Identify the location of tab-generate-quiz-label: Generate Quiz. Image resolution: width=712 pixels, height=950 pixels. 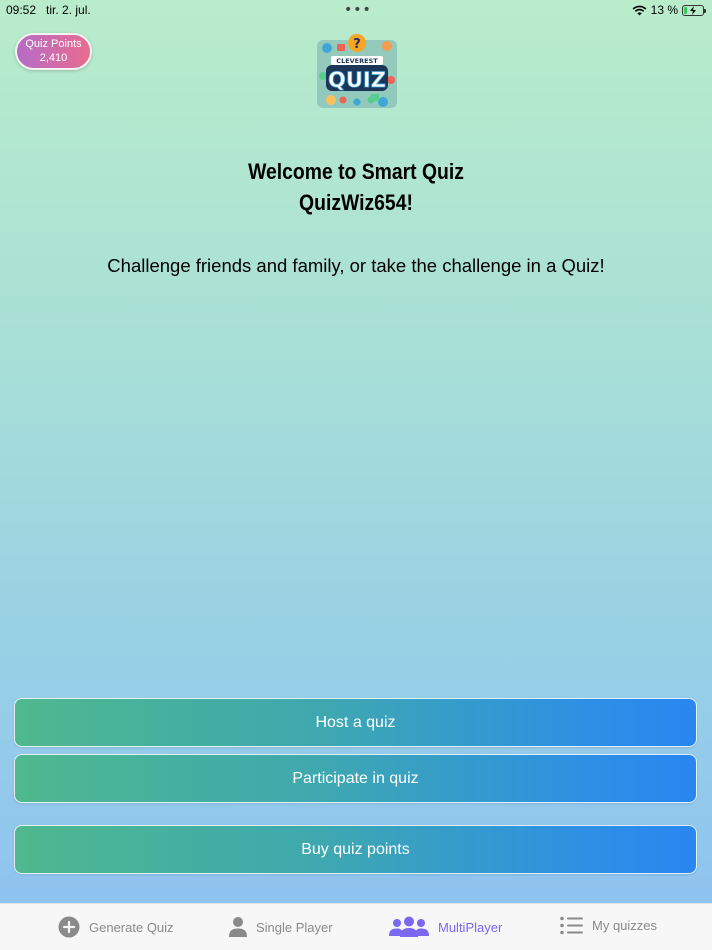
(131, 927).